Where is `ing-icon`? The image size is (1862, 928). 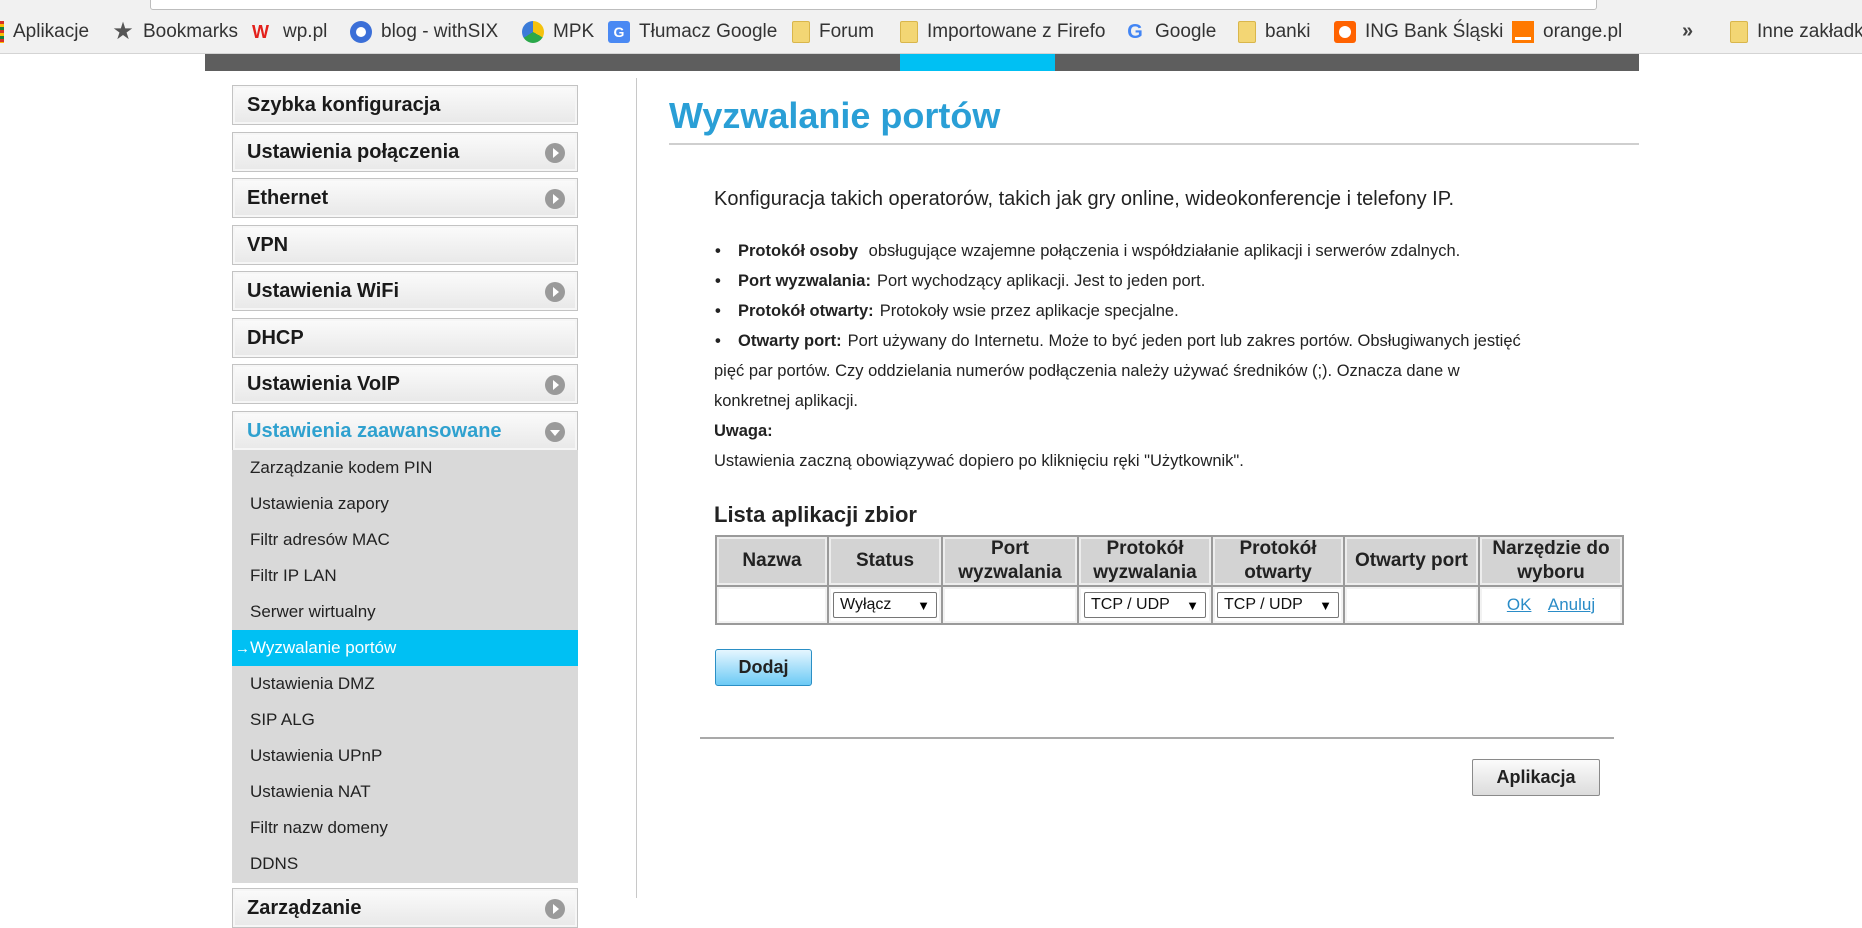 ing-icon is located at coordinates (1345, 32).